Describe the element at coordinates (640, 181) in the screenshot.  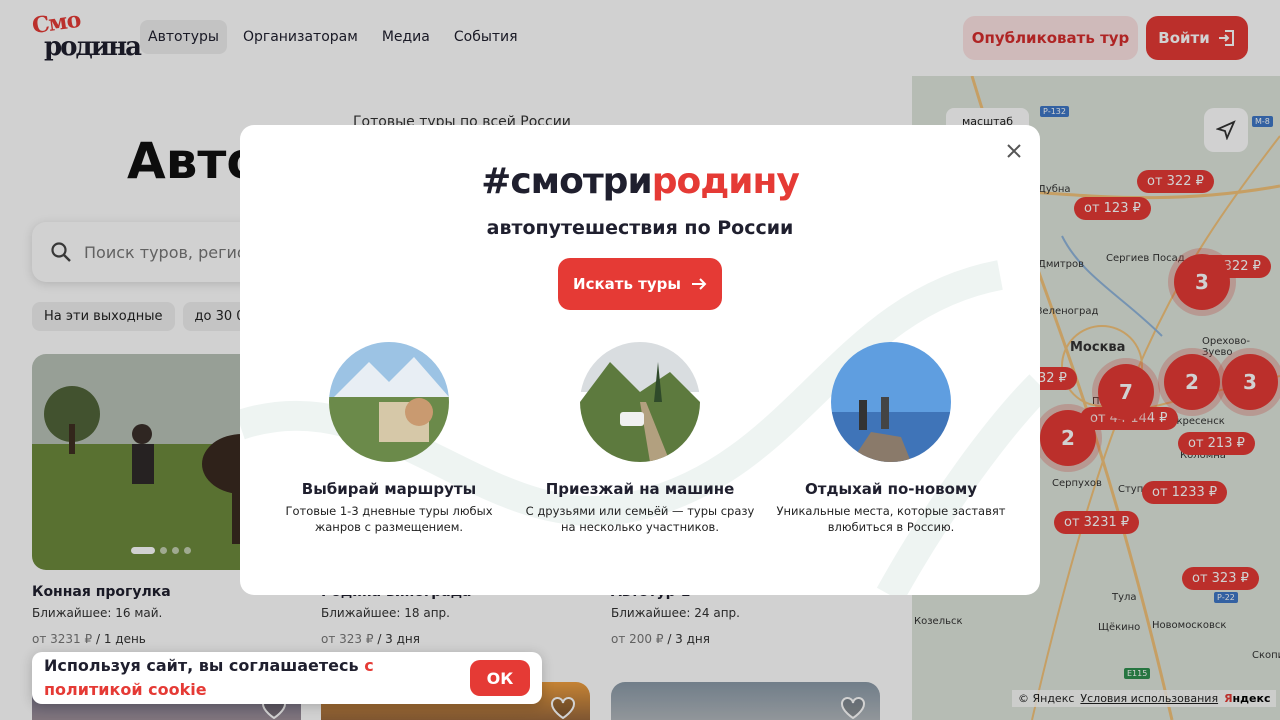
I see `modal-title: #смотриродину` at that location.